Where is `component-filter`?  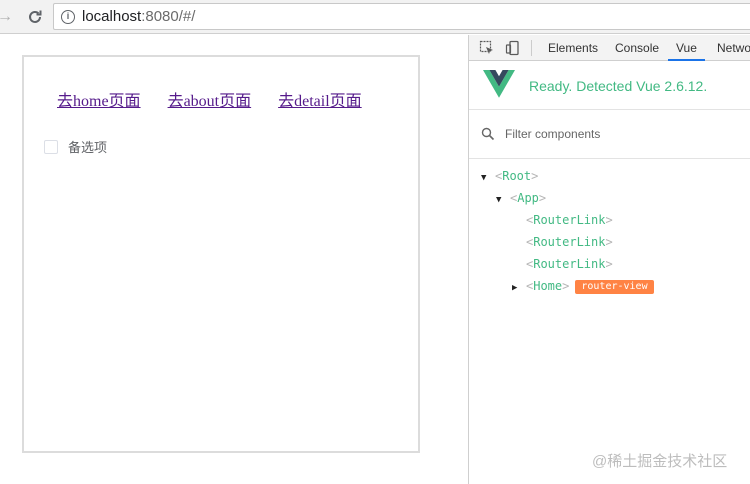
component-filter is located at coordinates (609, 135).